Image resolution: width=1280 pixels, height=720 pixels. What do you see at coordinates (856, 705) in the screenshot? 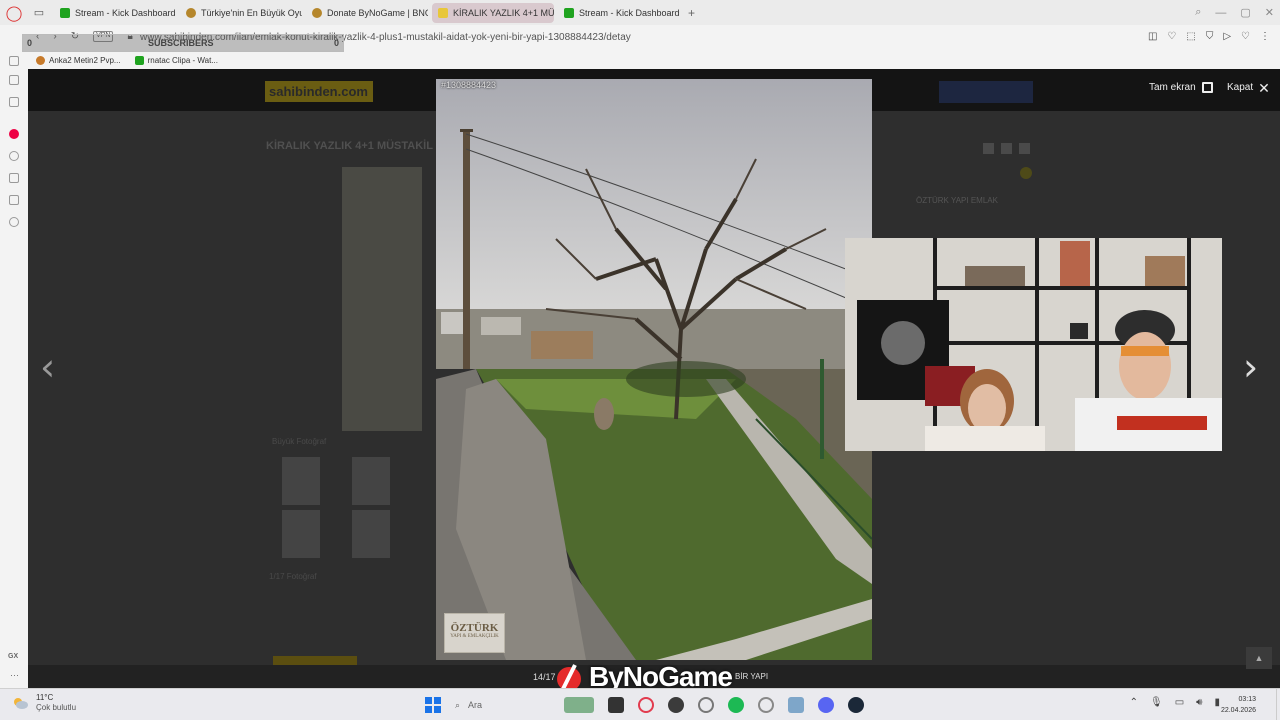
I see `steam-icon` at bounding box center [856, 705].